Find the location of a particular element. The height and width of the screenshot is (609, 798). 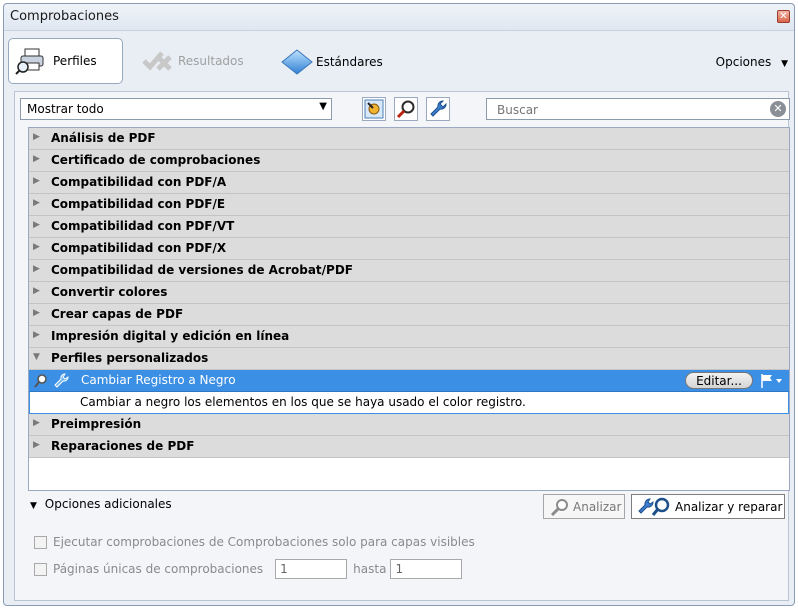

fixups-filter-button is located at coordinates (438, 109).